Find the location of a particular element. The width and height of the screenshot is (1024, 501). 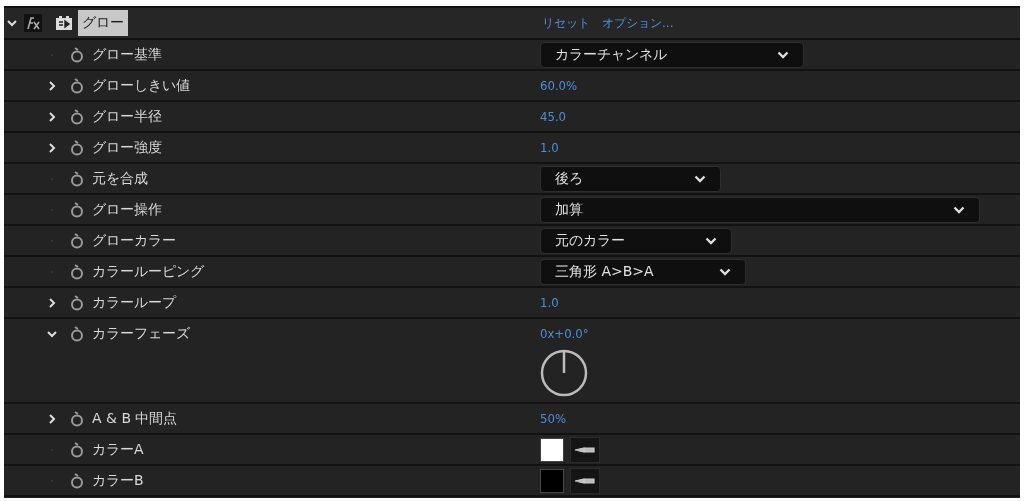

property-label: カラーB is located at coordinates (118, 480).